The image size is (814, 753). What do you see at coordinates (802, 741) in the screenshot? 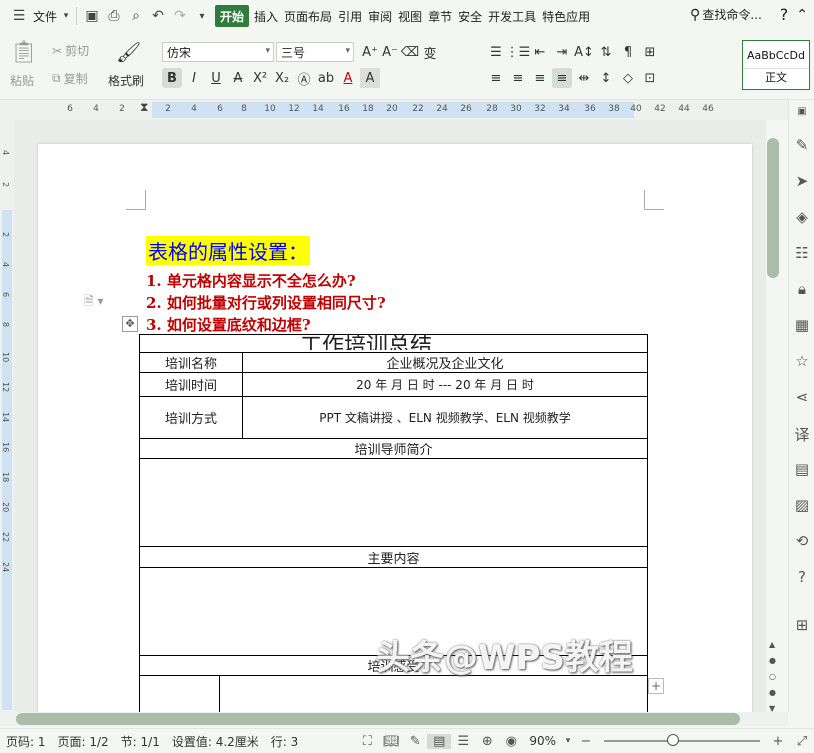
I see `fit-icon: ⤢` at bounding box center [802, 741].